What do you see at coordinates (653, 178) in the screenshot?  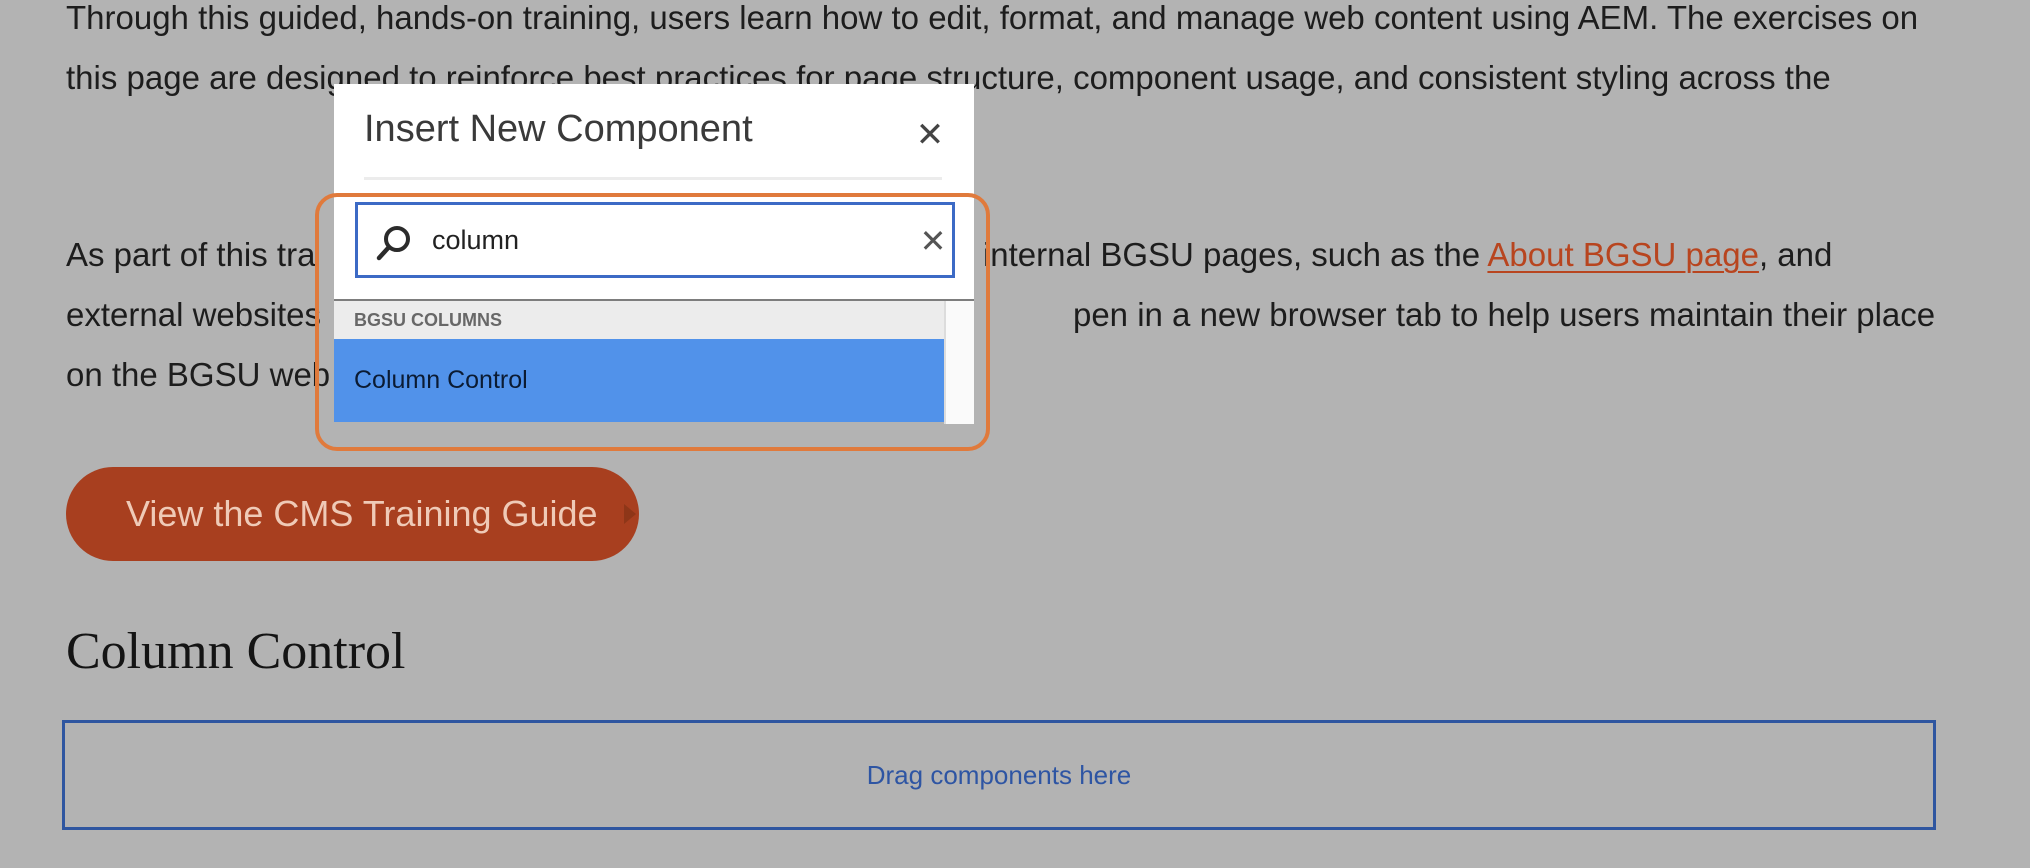 I see `dialog-divider` at bounding box center [653, 178].